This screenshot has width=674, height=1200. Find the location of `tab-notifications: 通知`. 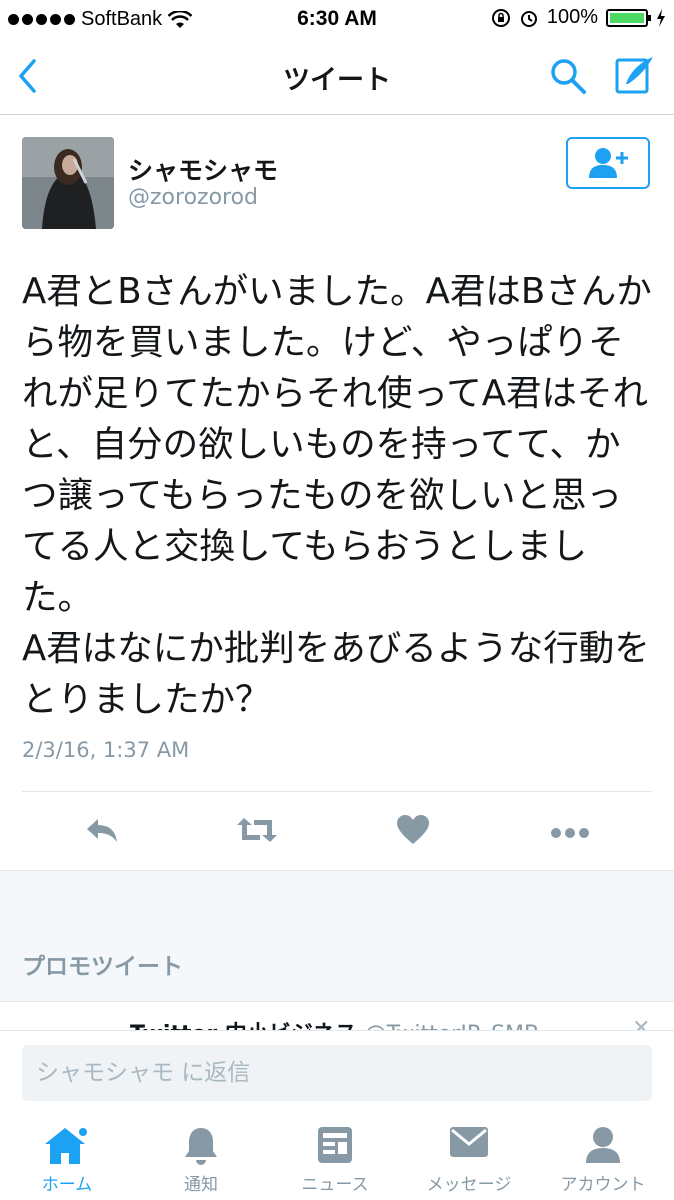

tab-notifications: 通知 is located at coordinates (201, 1155).